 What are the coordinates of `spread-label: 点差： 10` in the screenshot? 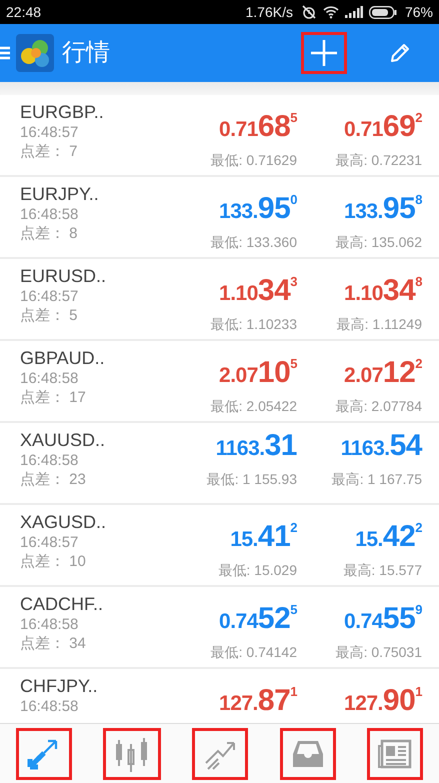 It's located at (53, 561).